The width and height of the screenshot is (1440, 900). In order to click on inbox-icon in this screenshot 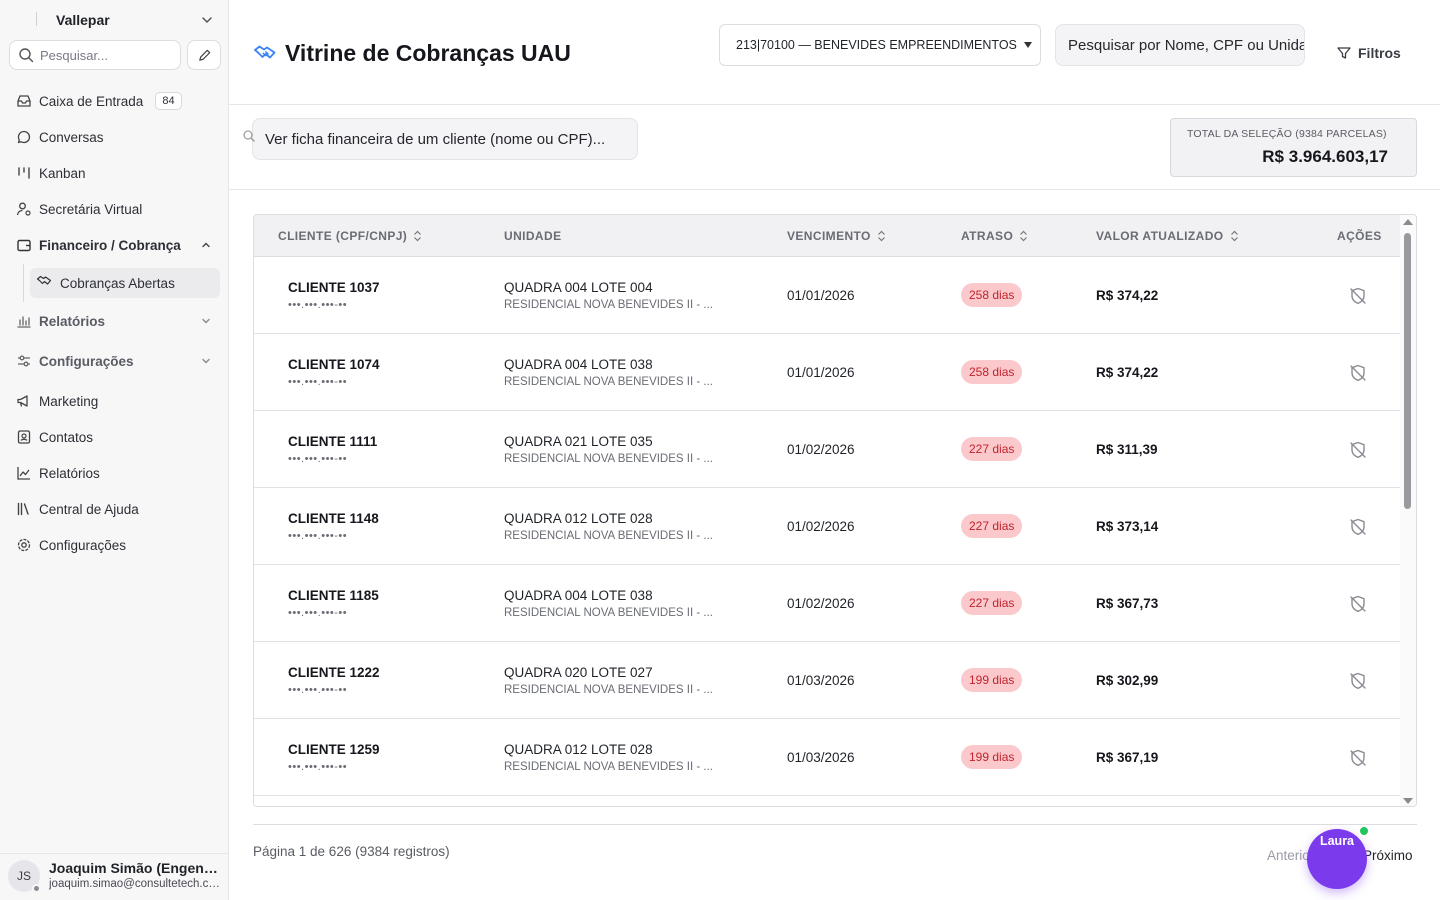, I will do `click(24, 101)`.